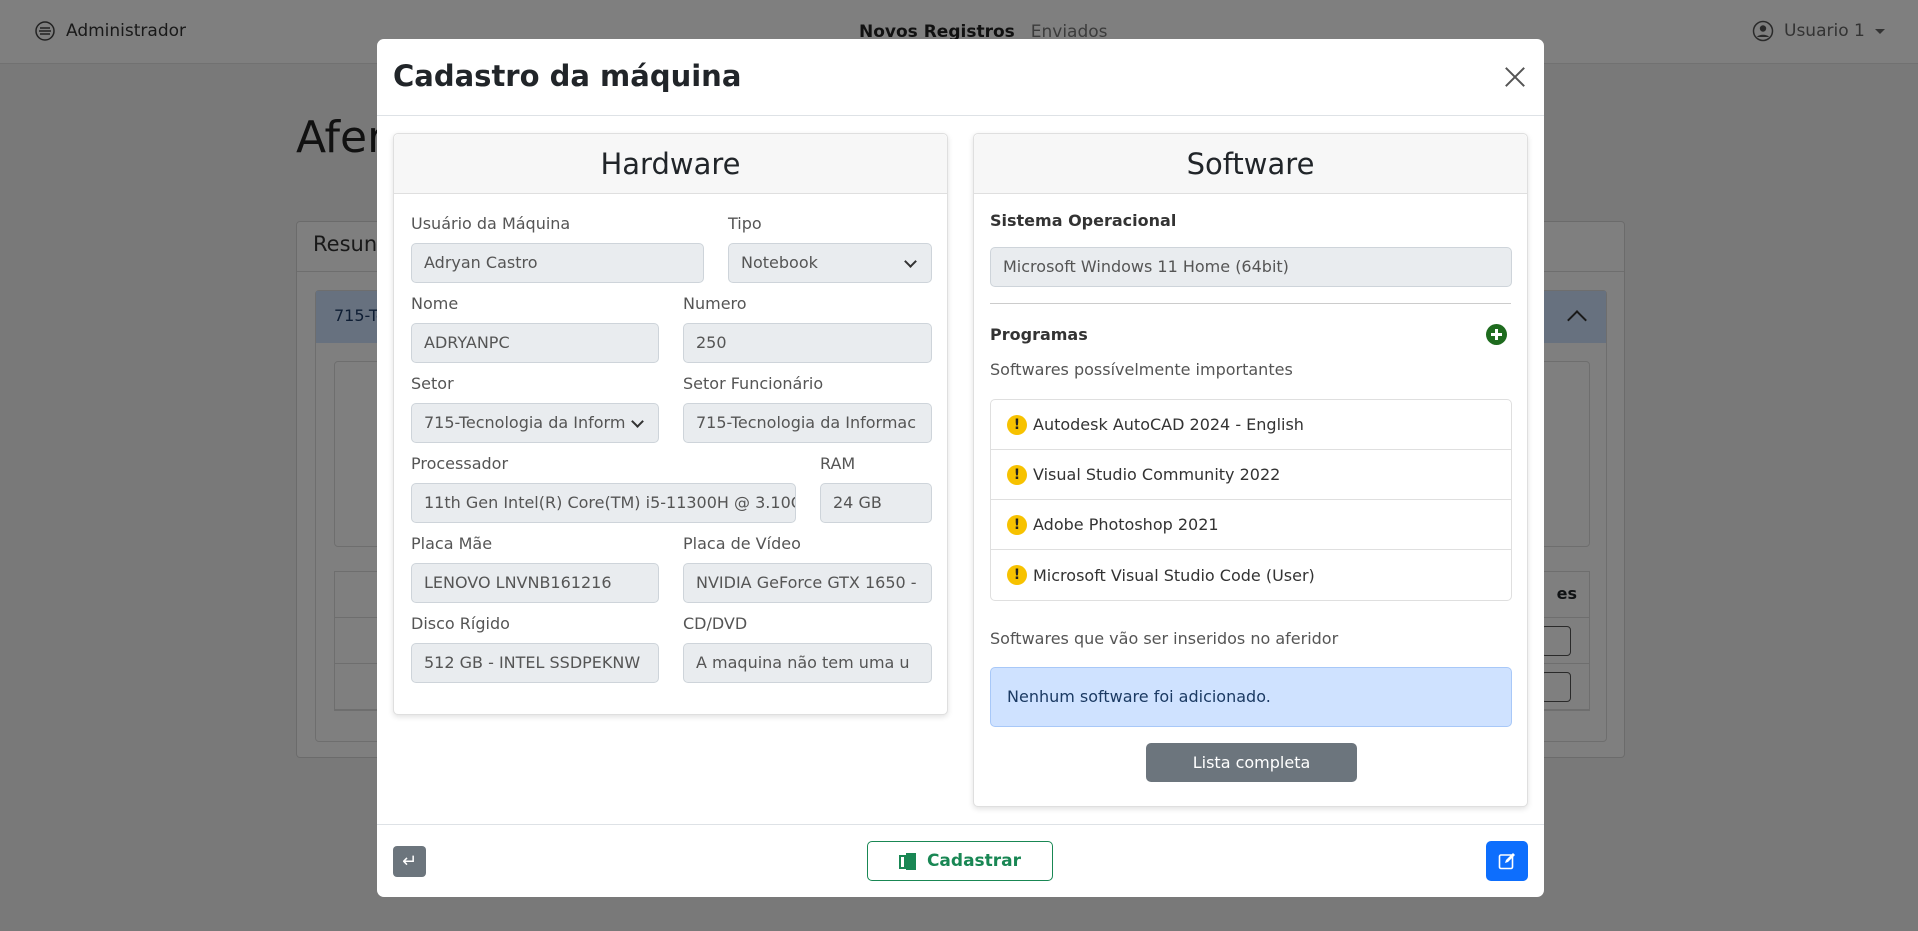 The image size is (1918, 931). Describe the element at coordinates (567, 76) in the screenshot. I see `modal-title: Cadastro da máquina` at that location.